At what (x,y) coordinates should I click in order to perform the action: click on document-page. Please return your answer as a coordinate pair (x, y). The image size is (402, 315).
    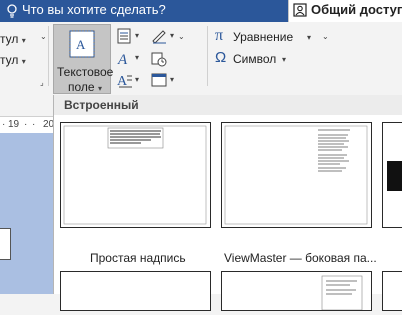
    Looking at the image, I should click on (5, 244).